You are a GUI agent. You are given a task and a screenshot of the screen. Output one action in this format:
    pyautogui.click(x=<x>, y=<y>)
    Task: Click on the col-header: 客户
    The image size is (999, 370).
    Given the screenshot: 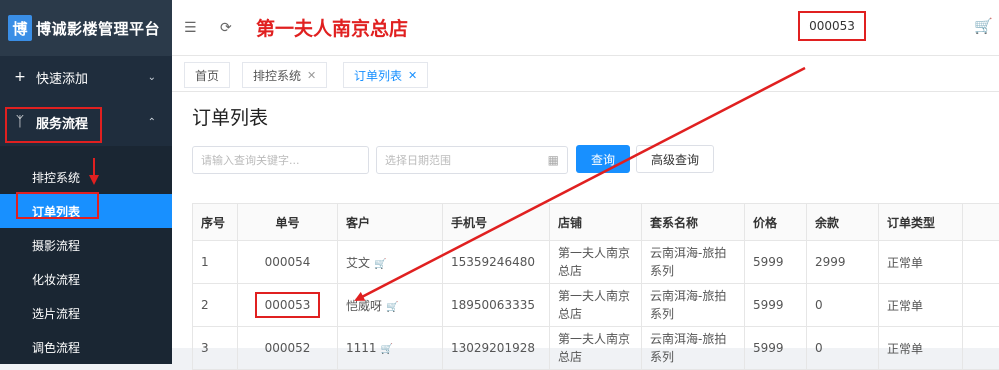 What is the action you would take?
    pyautogui.click(x=390, y=222)
    